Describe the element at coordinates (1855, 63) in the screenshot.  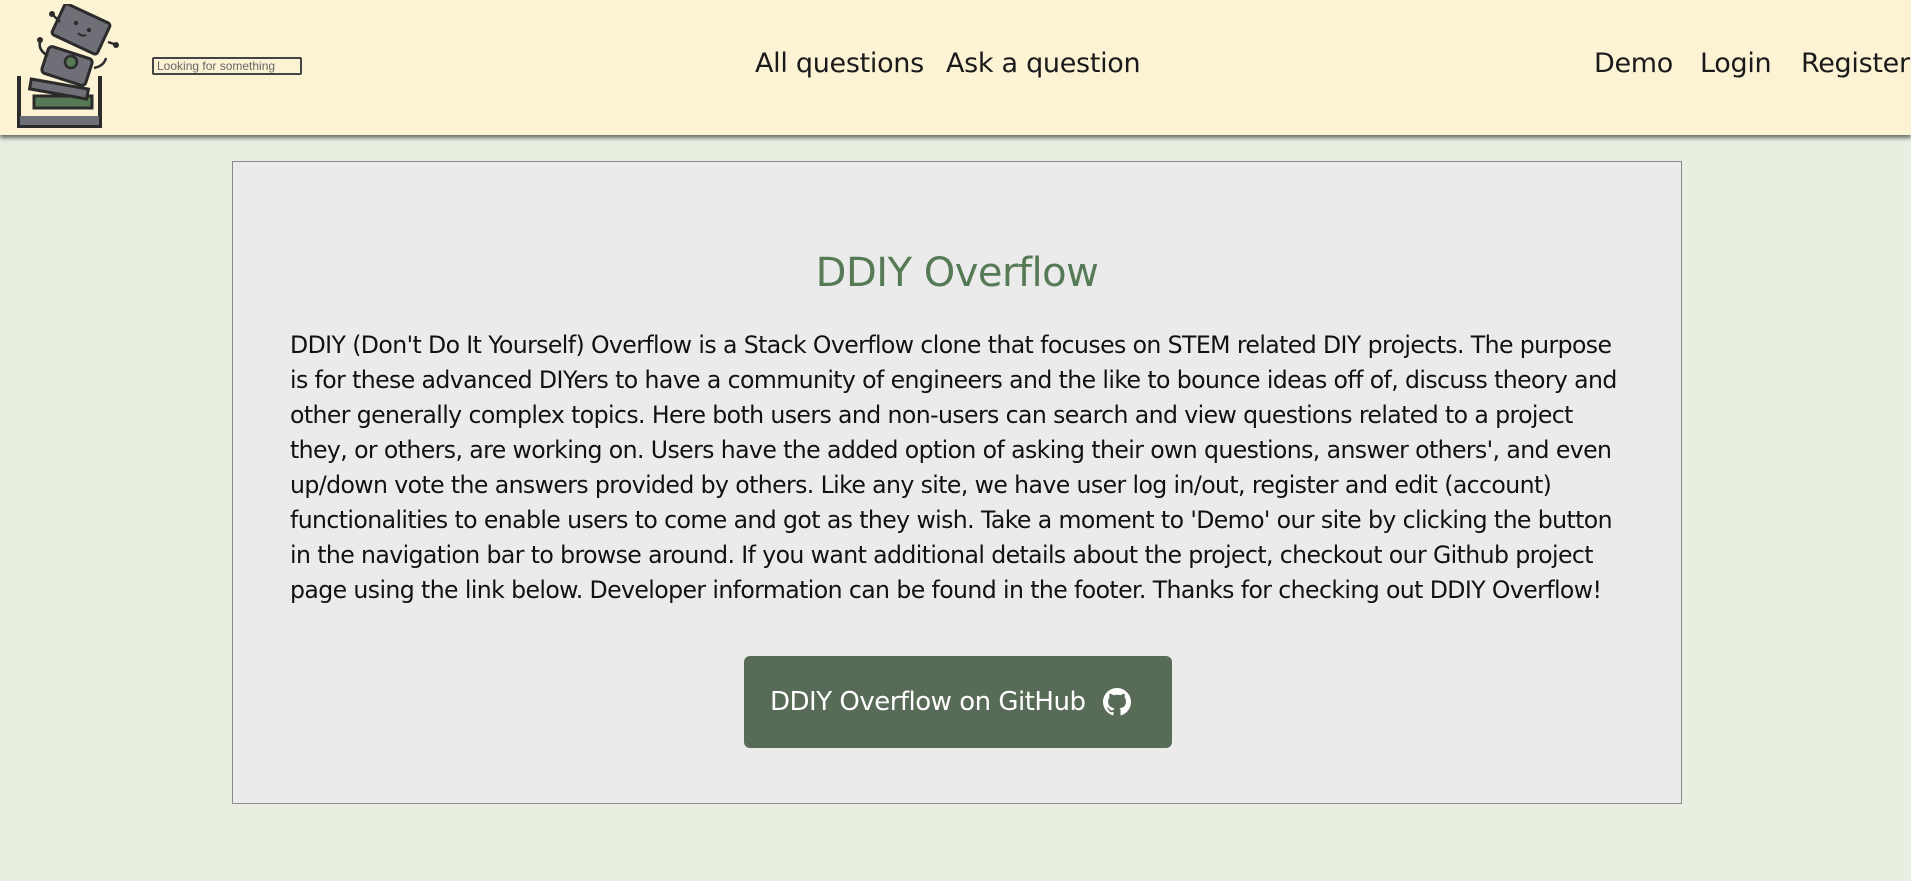
I see `nav-register-link: Register` at that location.